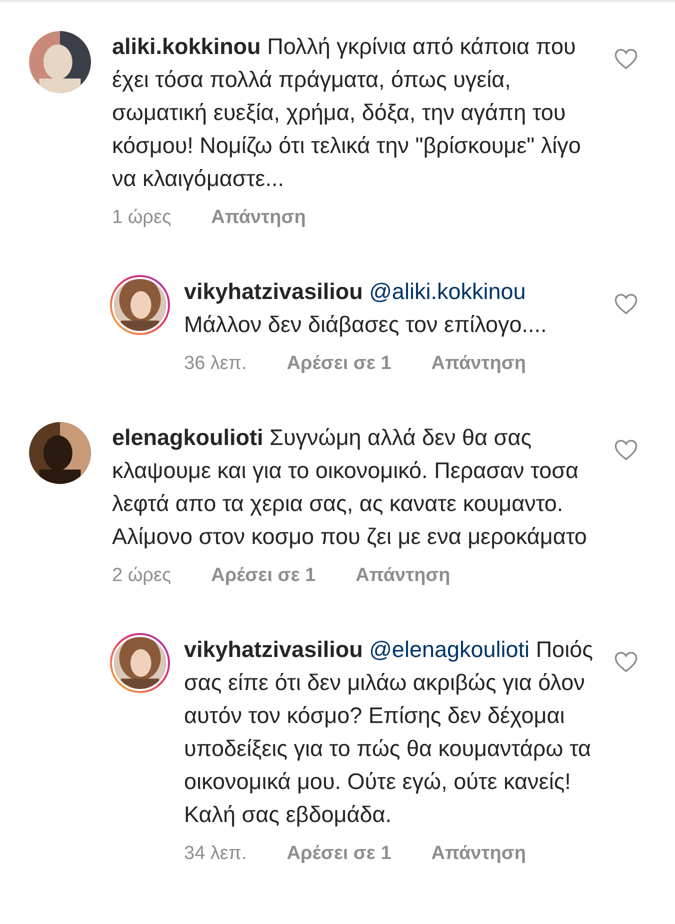 The height and width of the screenshot is (924, 675). Describe the element at coordinates (388, 732) in the screenshot. I see `comment-text: vikyhatzivasiliou @elenagkoulioti Ποιός σας είπε ότι δεν μιλάω ακριβώς για όλον αυτόν τον κόσμο? Επίσης δεν δέχομαι υποδείξεις για το πώς θα κουμαντάρω τα οικονομικά μου. Ούτε εγώ, ούτε κανείς! Καλή σας εβδομάδα.` at that location.